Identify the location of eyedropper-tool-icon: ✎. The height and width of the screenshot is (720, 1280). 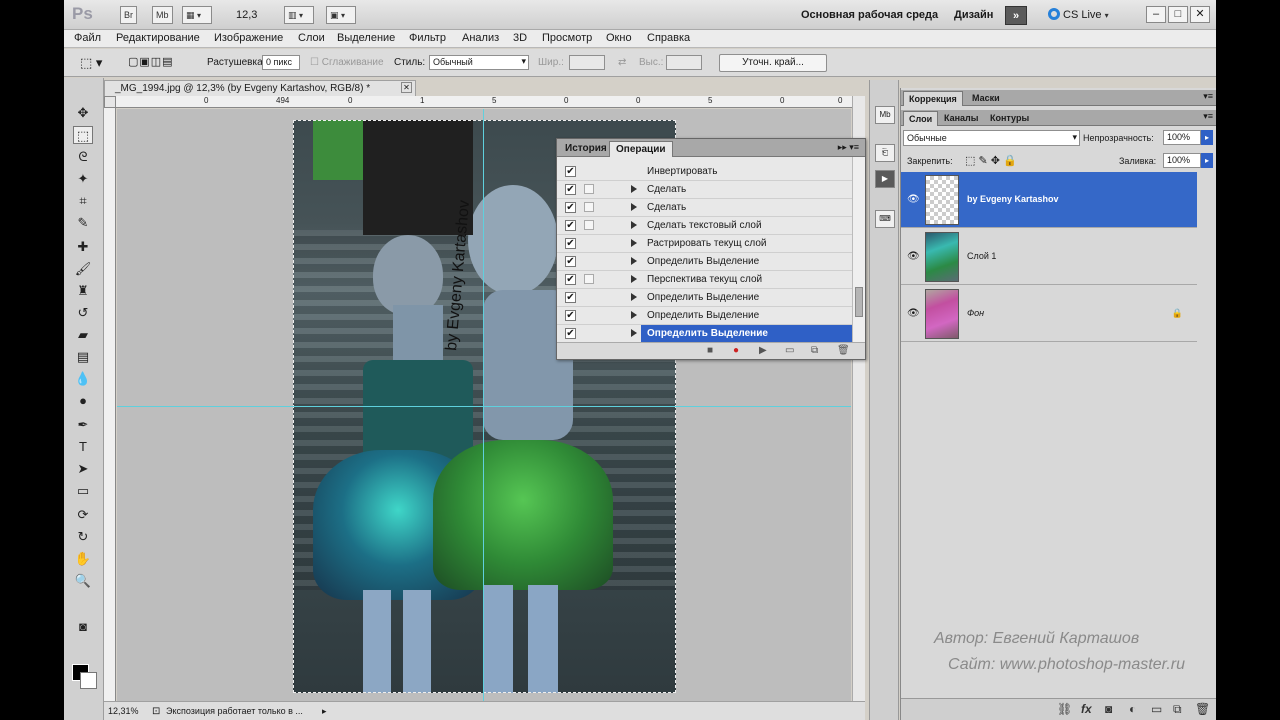
(83, 223).